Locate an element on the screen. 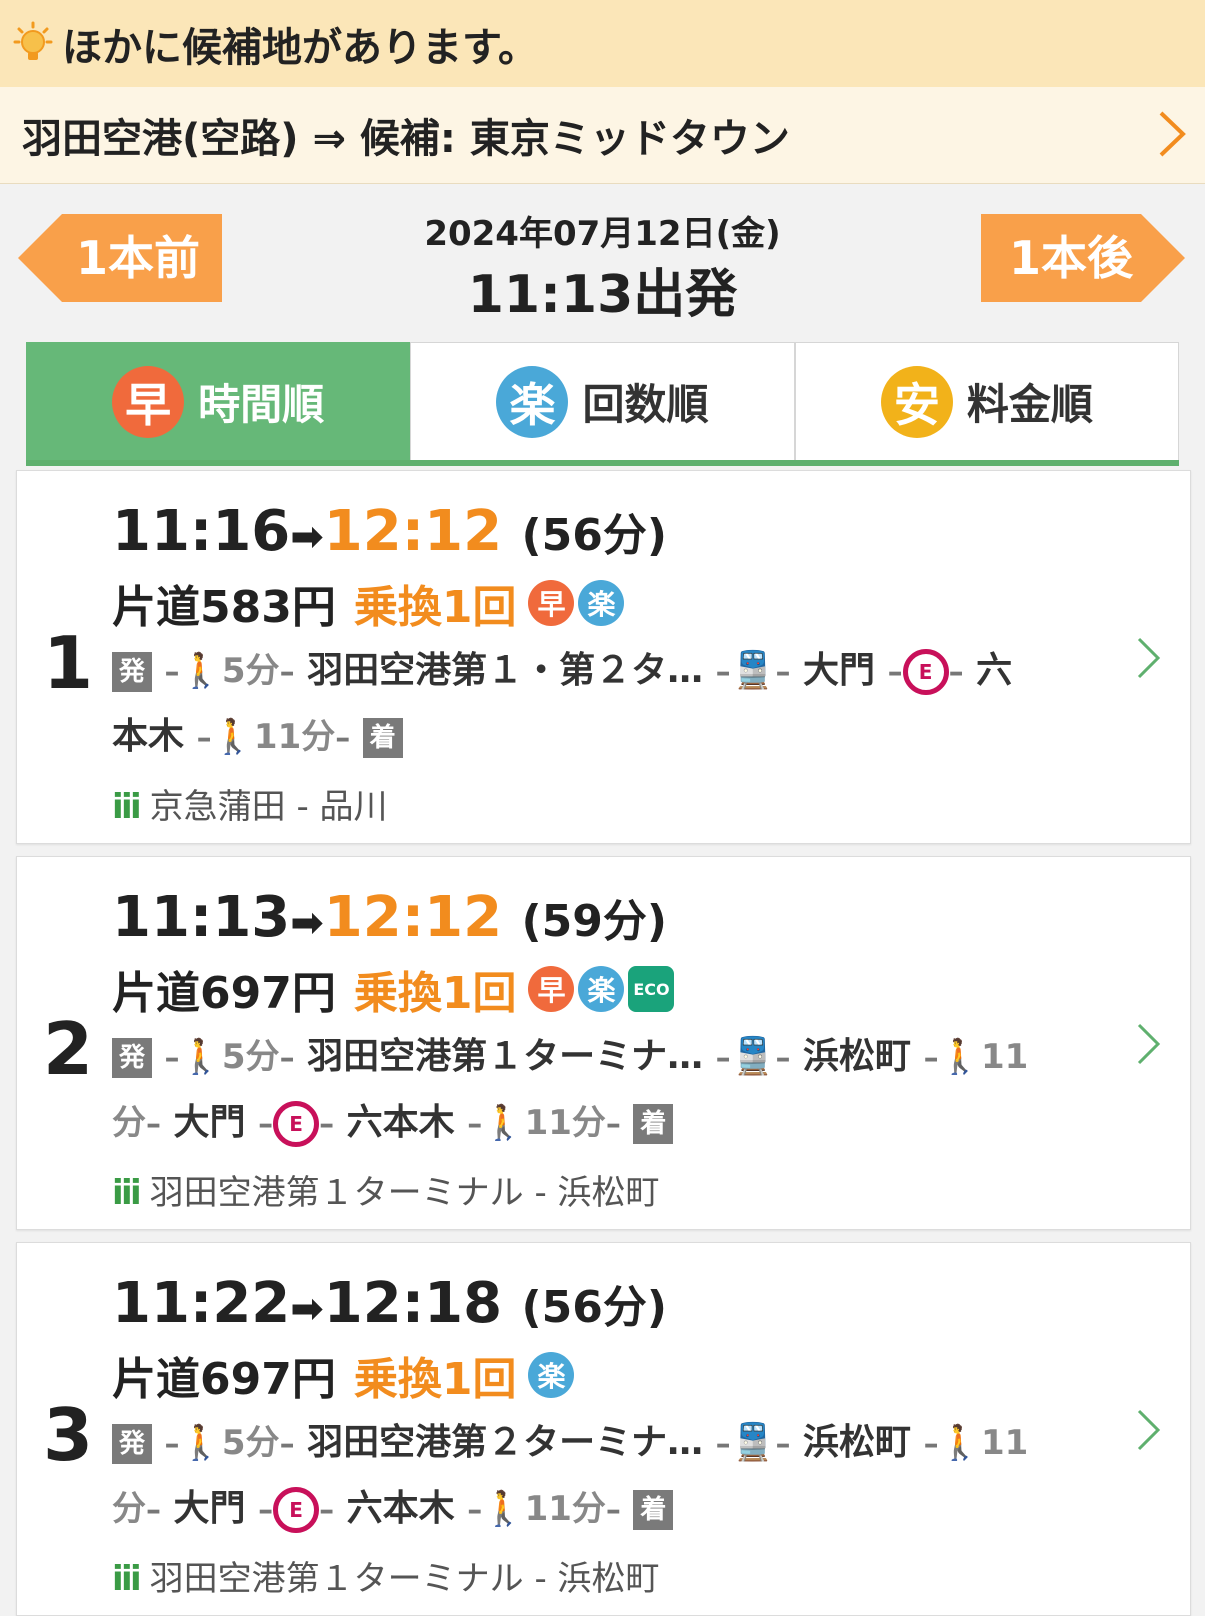 This screenshot has height=1616, width=1205. candidate-text: 羽田空港(空路) ⇒ 候補: 東京ミッドタウン is located at coordinates (406, 139).